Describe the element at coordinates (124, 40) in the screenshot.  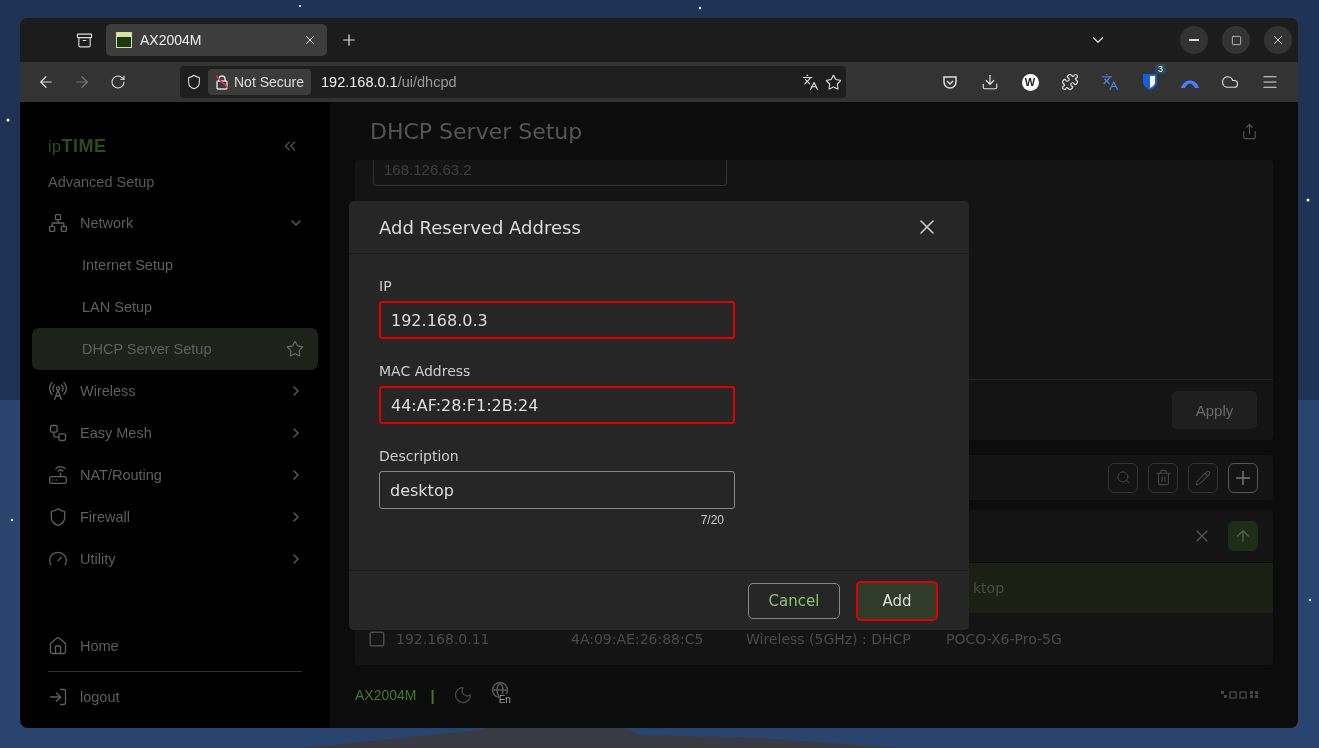
I see `favicon-icon` at that location.